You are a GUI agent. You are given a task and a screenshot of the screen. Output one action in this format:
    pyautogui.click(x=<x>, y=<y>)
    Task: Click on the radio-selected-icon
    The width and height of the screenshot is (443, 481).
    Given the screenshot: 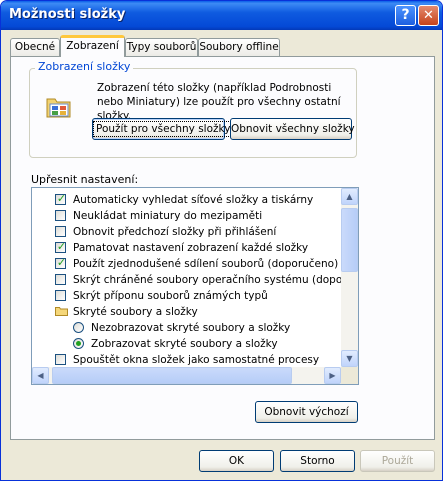 What is the action you would take?
    pyautogui.click(x=78, y=343)
    